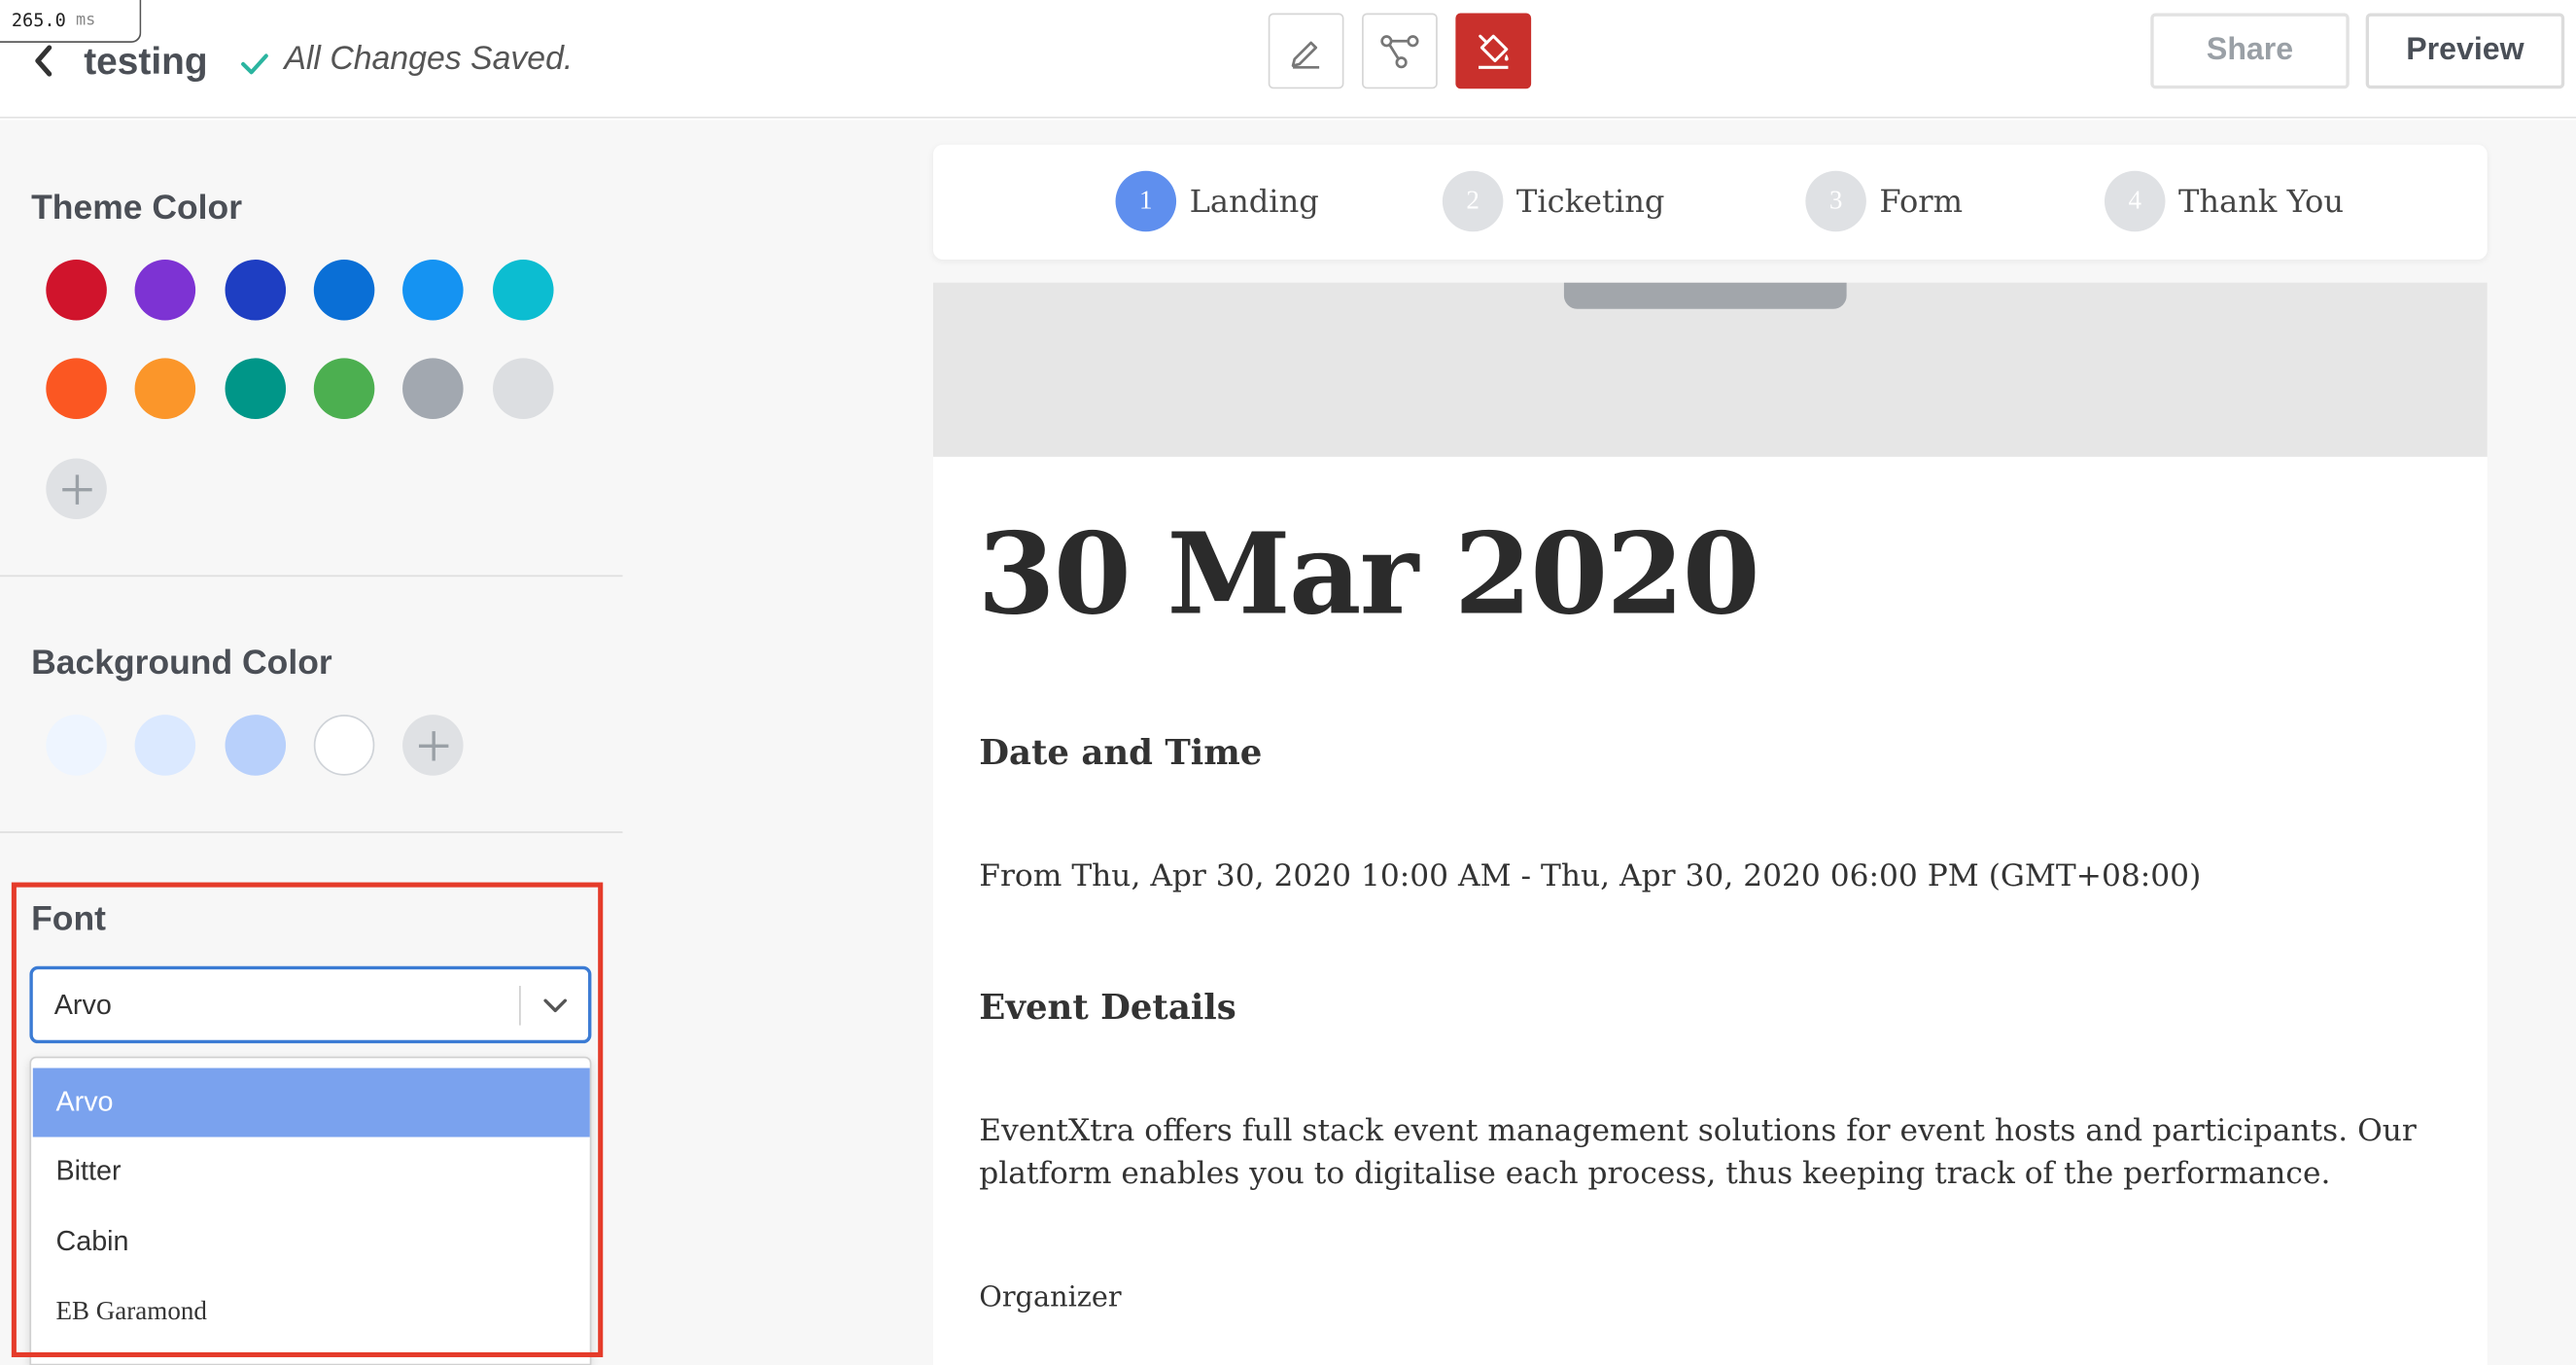 Image resolution: width=2576 pixels, height=1365 pixels. What do you see at coordinates (1590, 201) in the screenshot?
I see `step-label: Ticketing` at bounding box center [1590, 201].